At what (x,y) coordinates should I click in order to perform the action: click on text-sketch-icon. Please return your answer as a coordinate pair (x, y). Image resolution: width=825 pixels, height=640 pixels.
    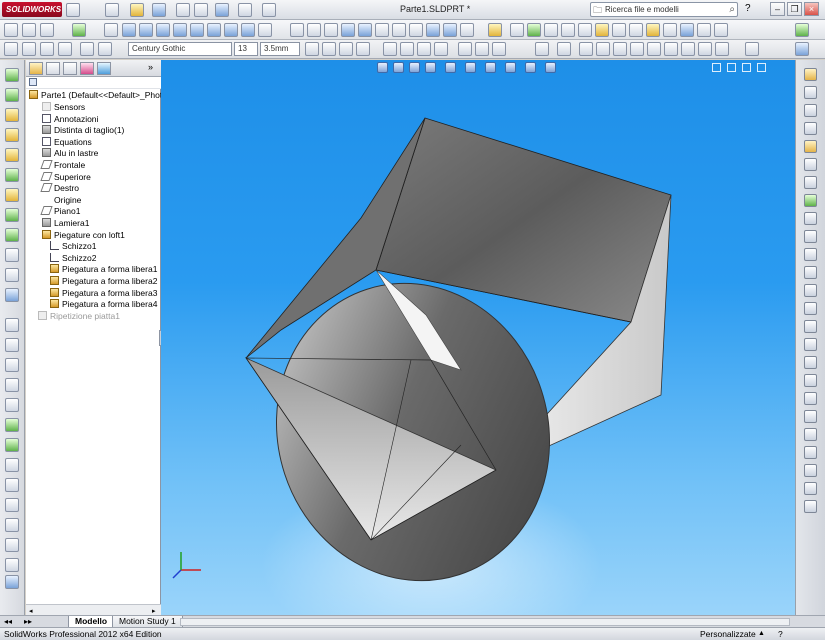
    Looking at the image, I should click on (810, 326).